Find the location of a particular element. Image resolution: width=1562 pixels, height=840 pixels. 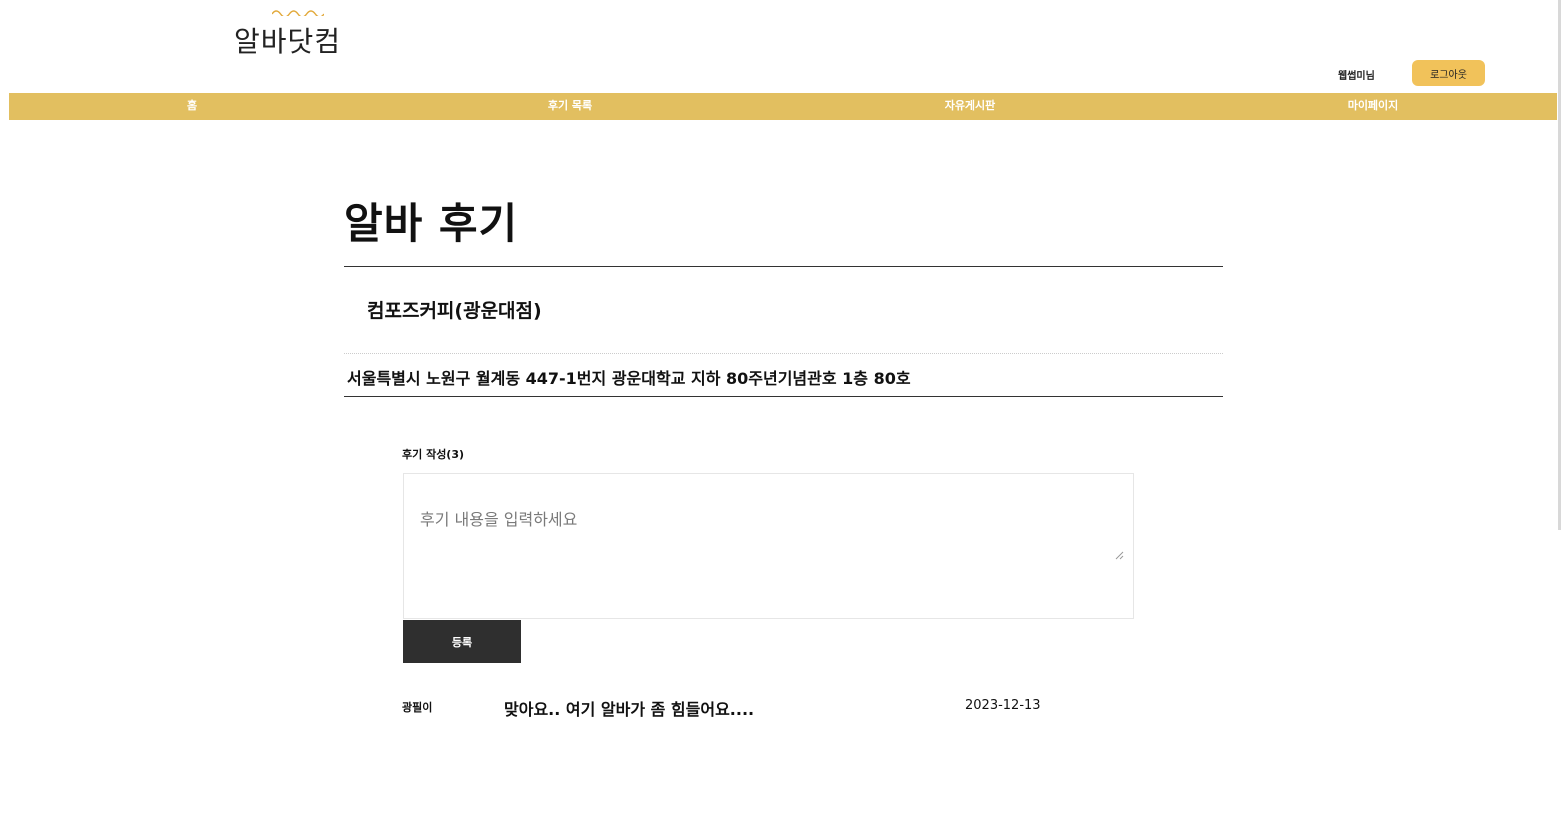

nav-item-home: 홈 is located at coordinates (192, 106).